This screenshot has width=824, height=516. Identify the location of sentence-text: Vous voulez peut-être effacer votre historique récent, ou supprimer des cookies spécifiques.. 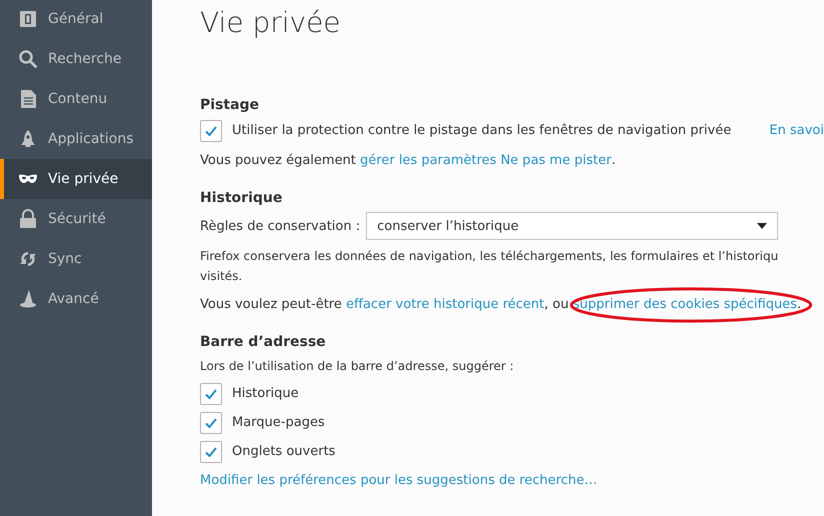
(512, 304).